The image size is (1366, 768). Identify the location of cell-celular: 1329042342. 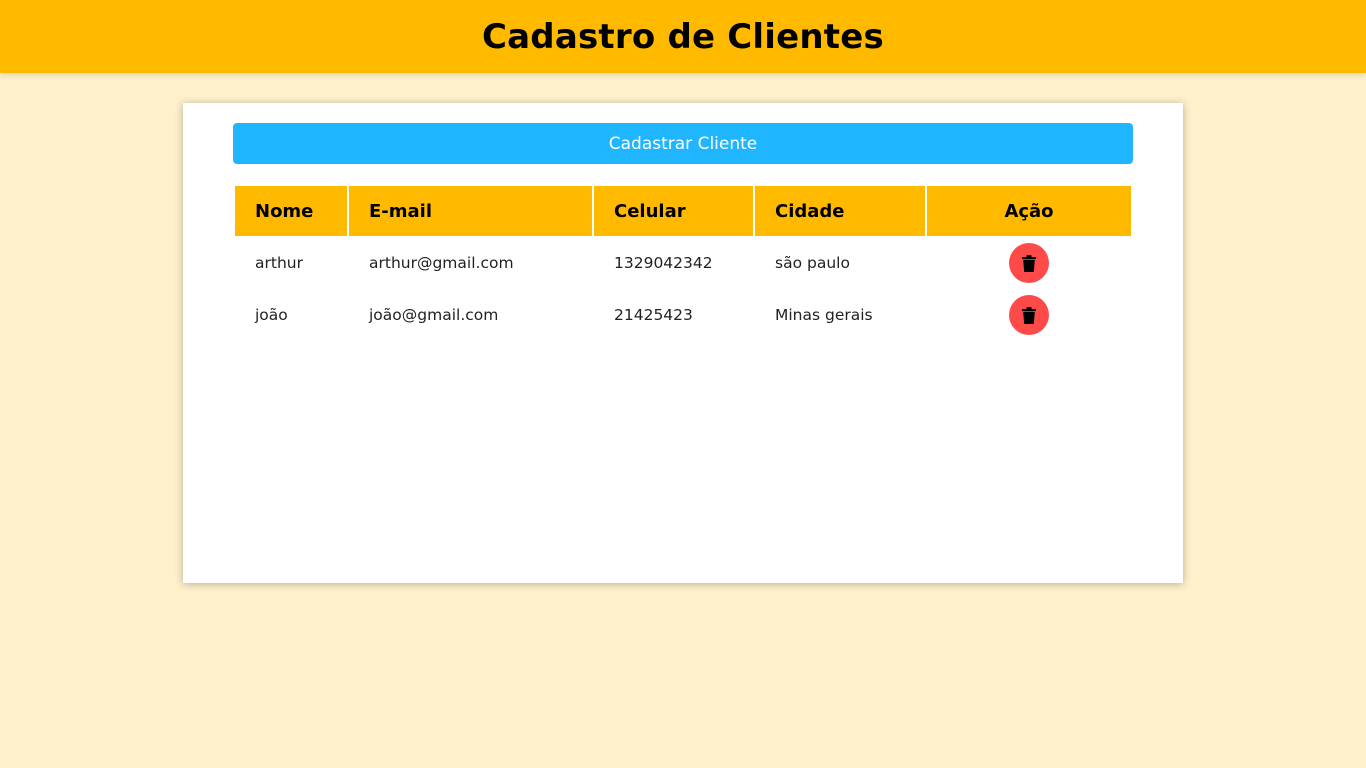
(663, 263).